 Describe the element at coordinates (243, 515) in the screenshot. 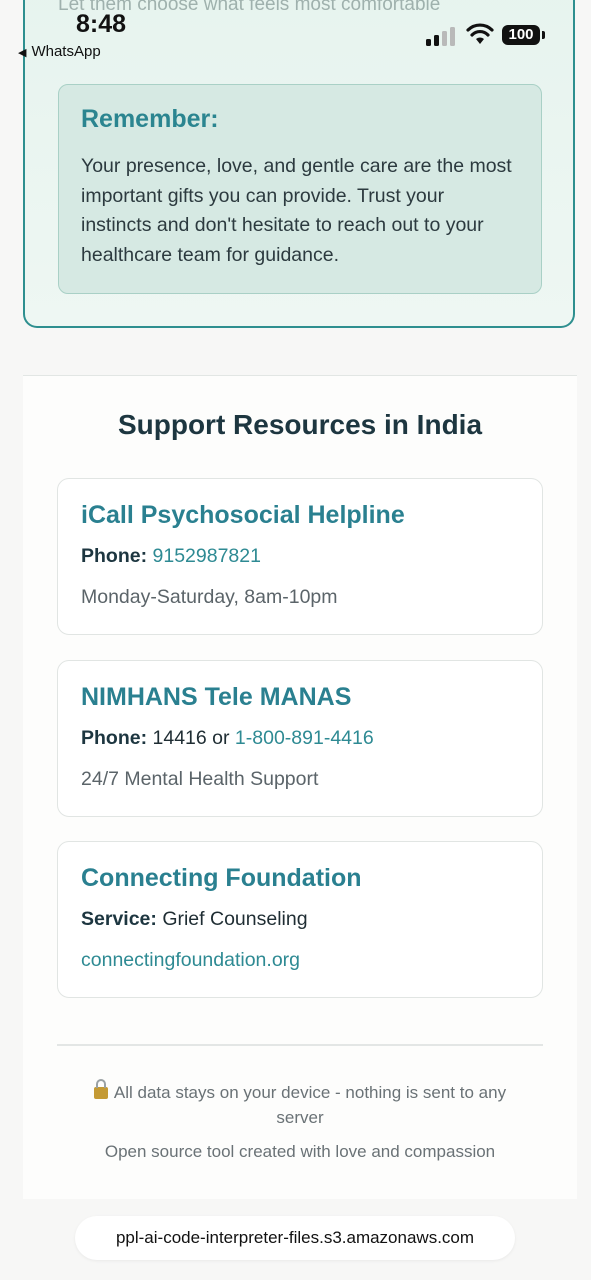

I see `resource-name: iCall Psychosocial Helpline` at that location.